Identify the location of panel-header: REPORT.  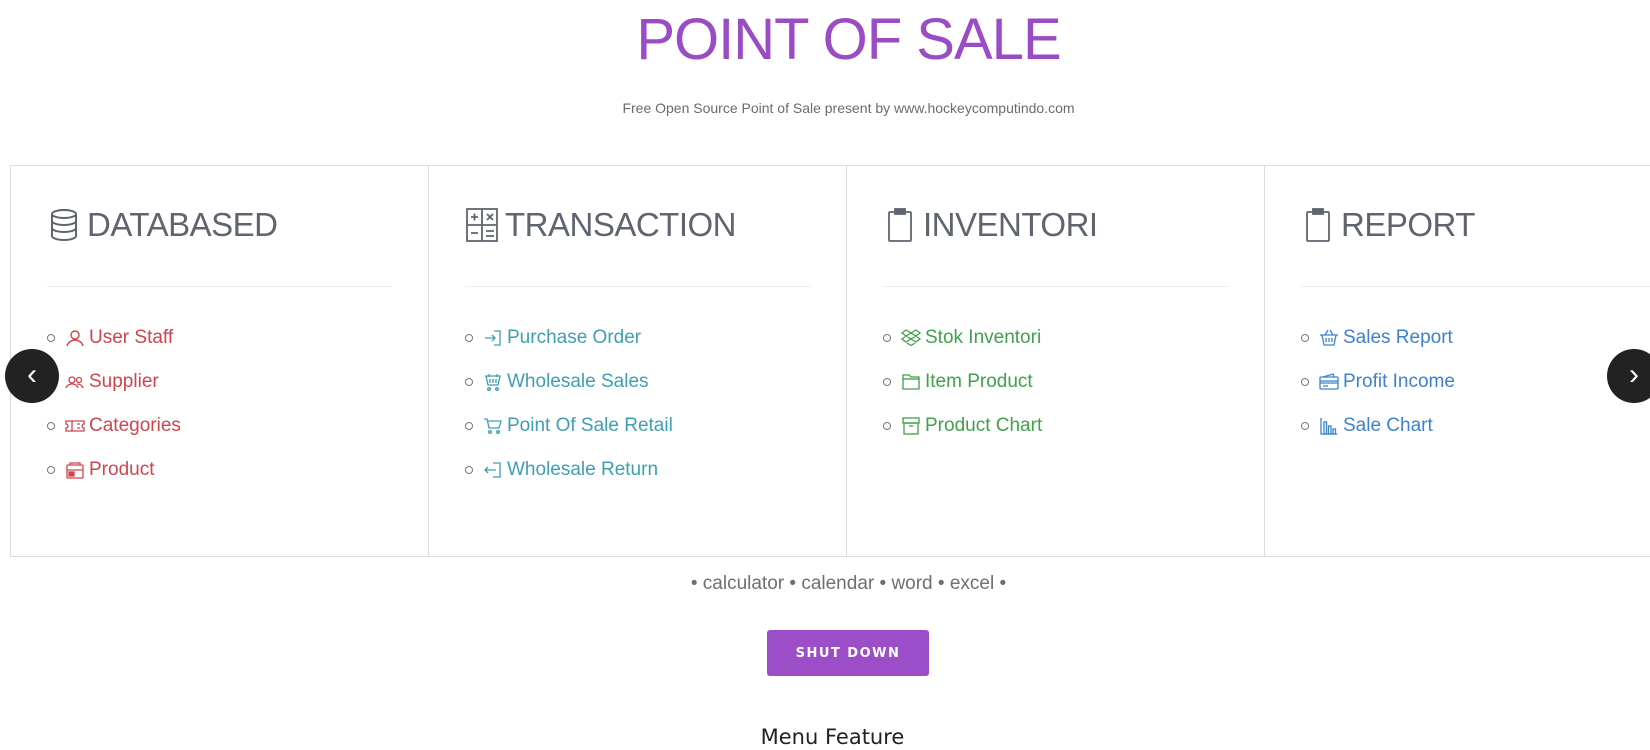
(1388, 225).